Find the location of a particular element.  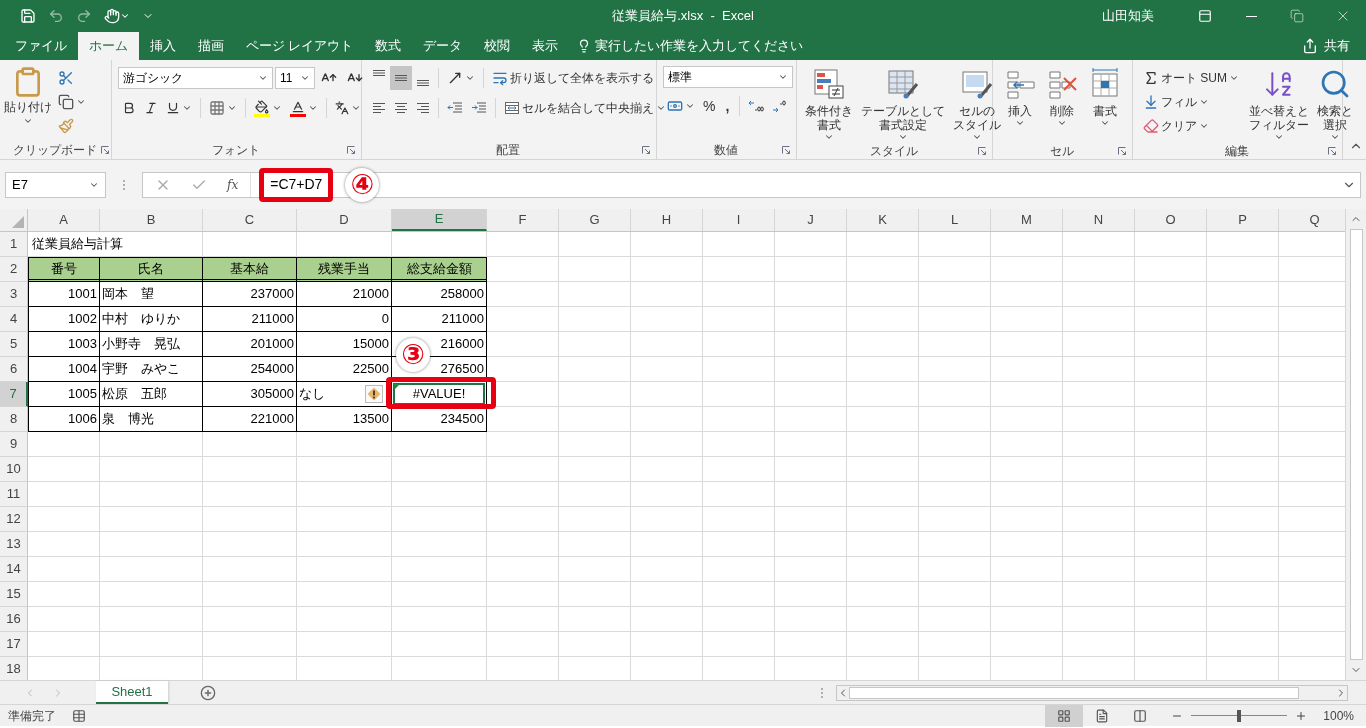

ribbon-tab: 数式 is located at coordinates (388, 46).